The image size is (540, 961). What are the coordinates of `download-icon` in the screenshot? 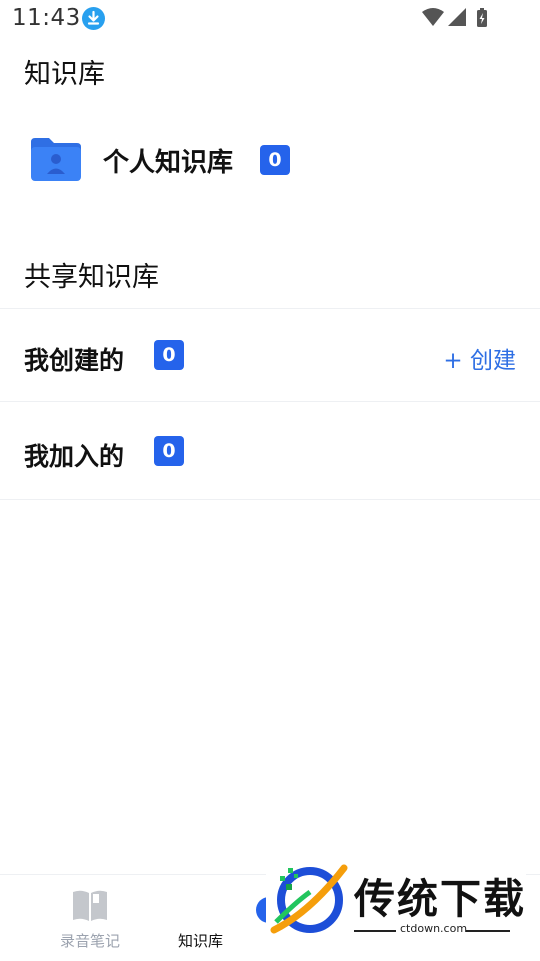 It's located at (93, 18).